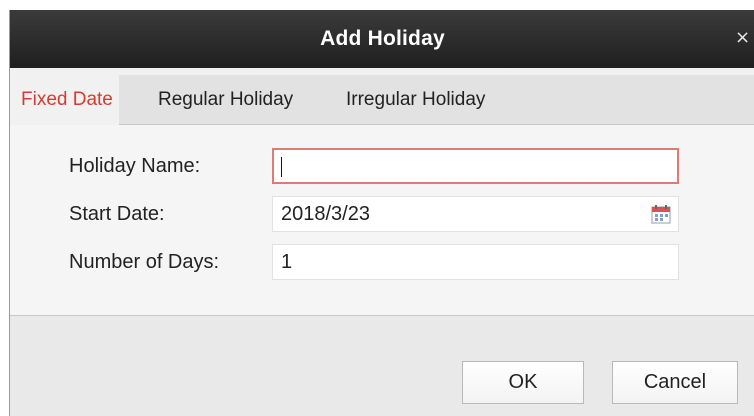  I want to click on text-caret, so click(281, 166).